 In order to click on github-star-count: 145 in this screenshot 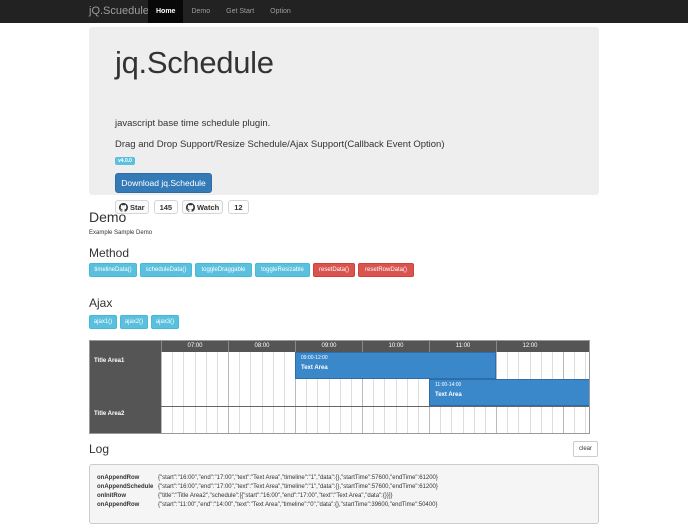, I will do `click(166, 207)`.